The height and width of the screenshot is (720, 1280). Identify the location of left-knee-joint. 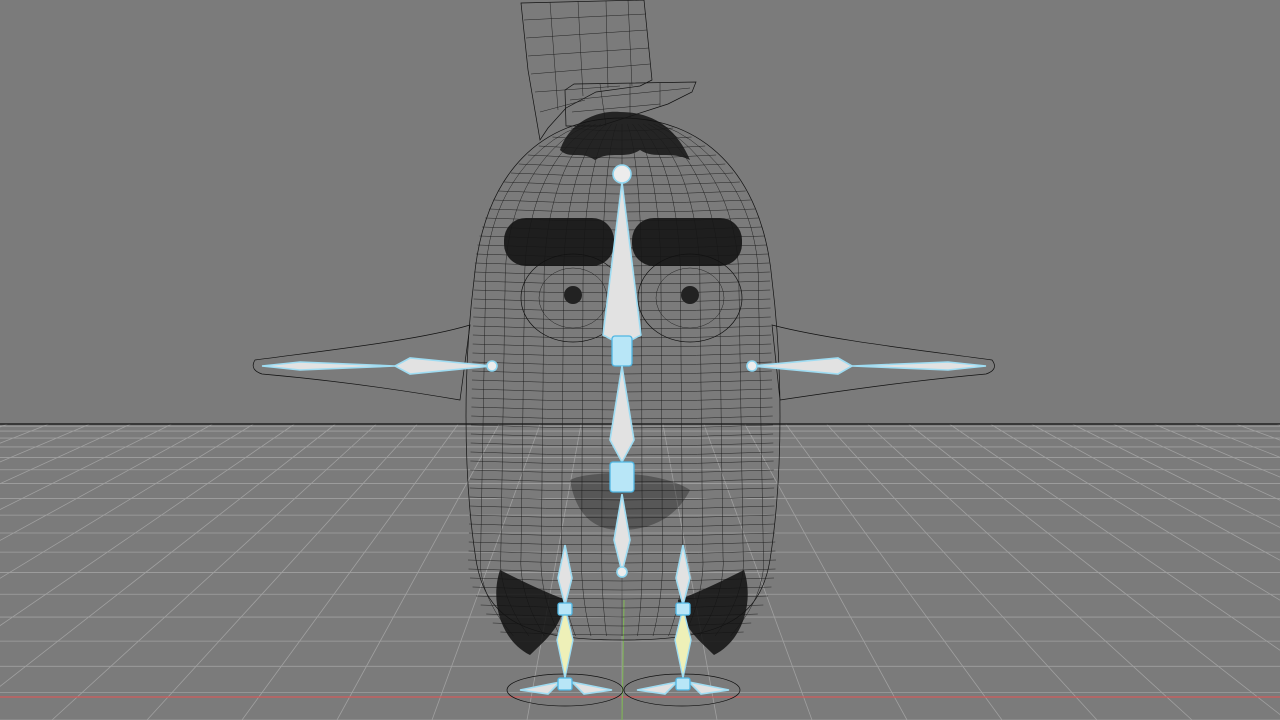
(565, 609).